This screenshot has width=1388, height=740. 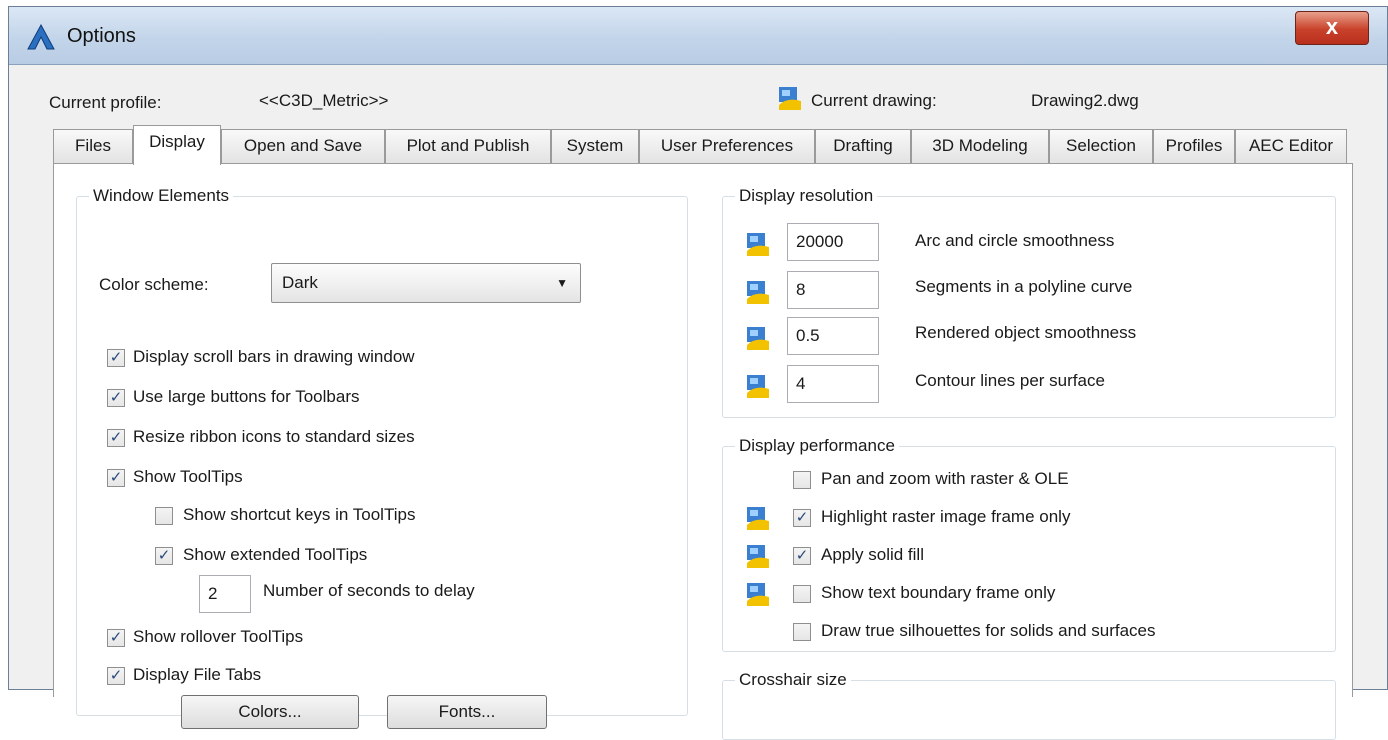 What do you see at coordinates (980, 146) in the screenshot?
I see `tab-3d-modeling: 3D Modeling` at bounding box center [980, 146].